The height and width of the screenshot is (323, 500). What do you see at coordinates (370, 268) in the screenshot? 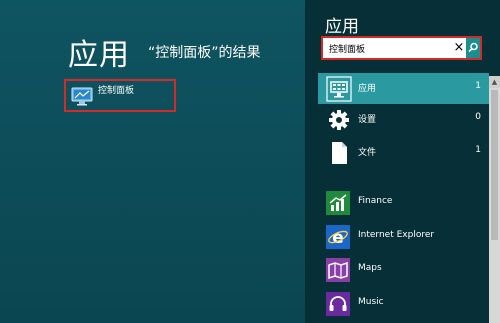
I see `app-maps-label: Maps` at bounding box center [370, 268].